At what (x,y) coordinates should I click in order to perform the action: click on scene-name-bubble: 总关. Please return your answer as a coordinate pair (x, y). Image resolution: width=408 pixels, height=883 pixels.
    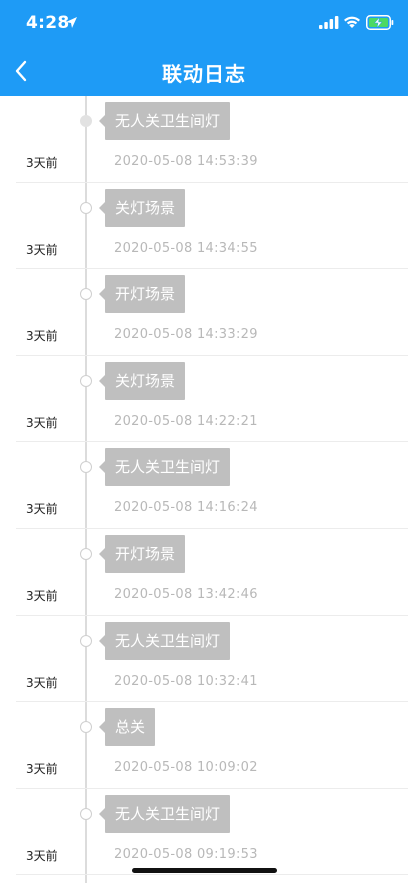
    Looking at the image, I should click on (127, 727).